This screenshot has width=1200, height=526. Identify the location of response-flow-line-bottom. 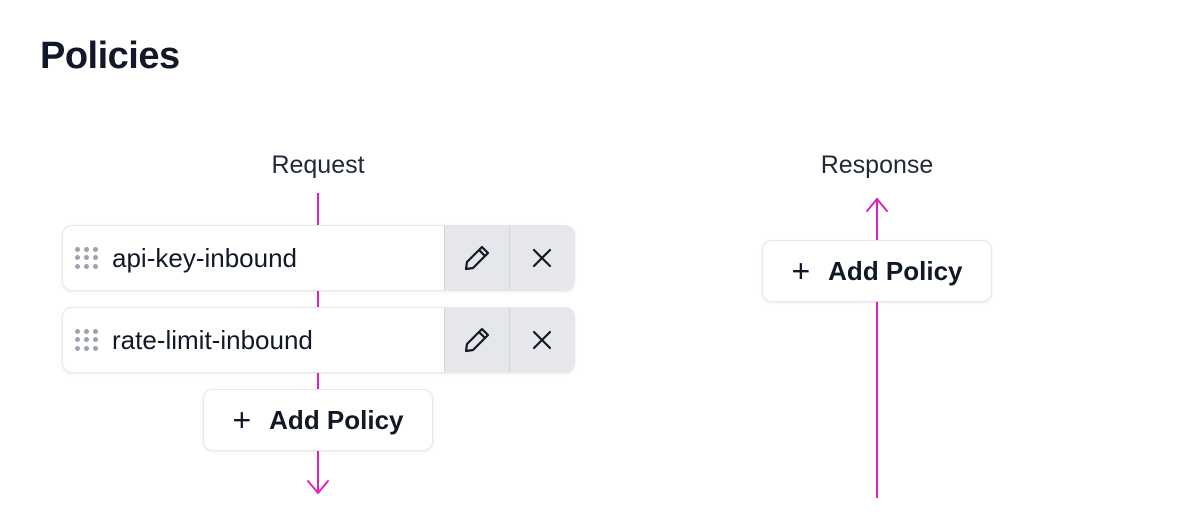
(877, 400).